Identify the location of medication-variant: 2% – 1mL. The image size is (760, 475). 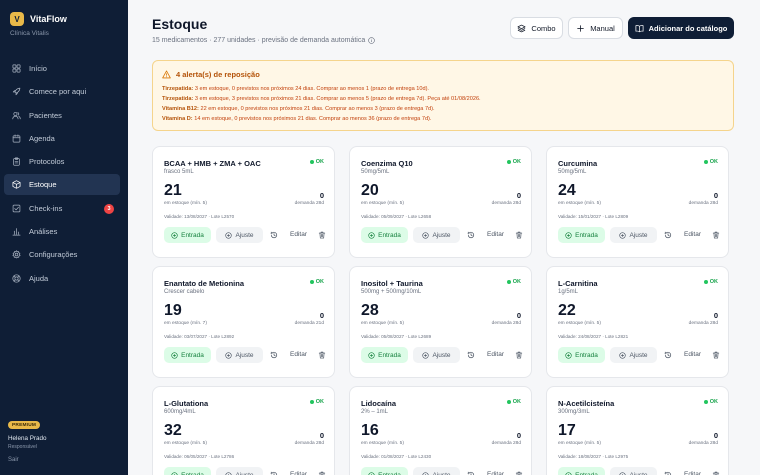
(375, 412).